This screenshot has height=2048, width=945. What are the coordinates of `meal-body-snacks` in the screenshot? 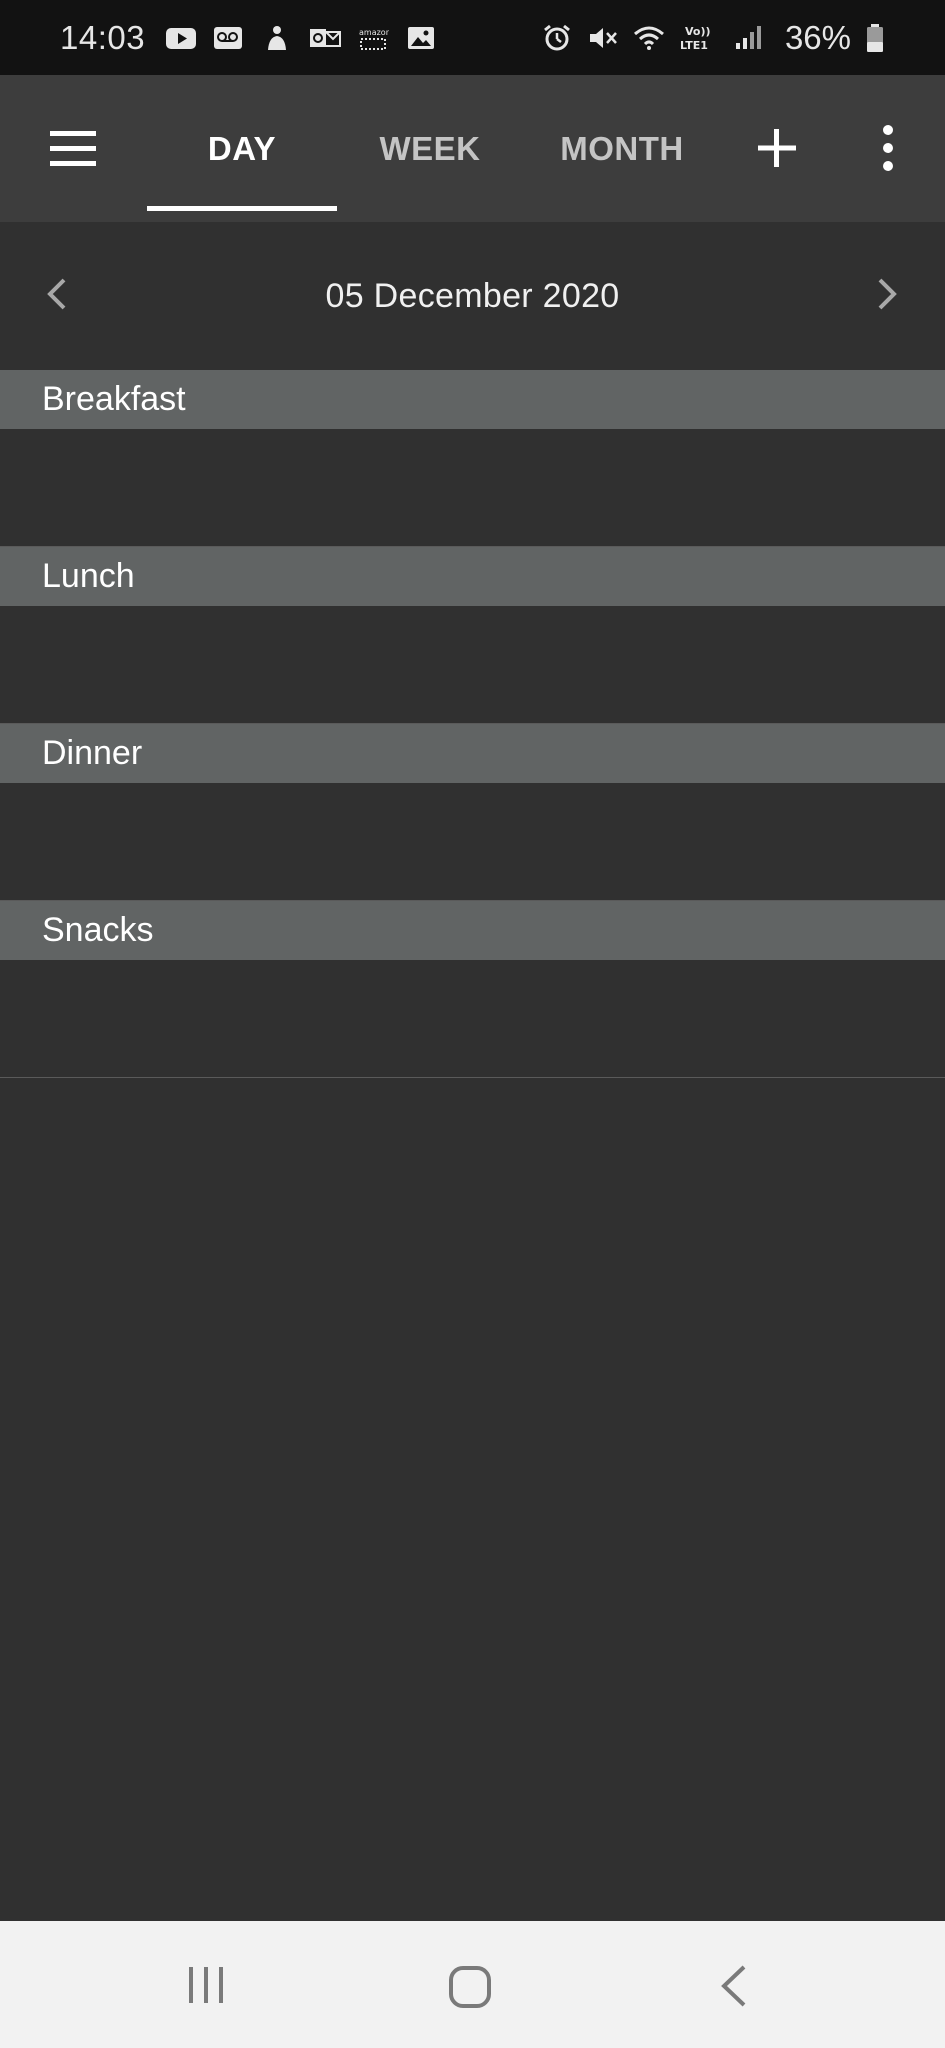 It's located at (472, 1018).